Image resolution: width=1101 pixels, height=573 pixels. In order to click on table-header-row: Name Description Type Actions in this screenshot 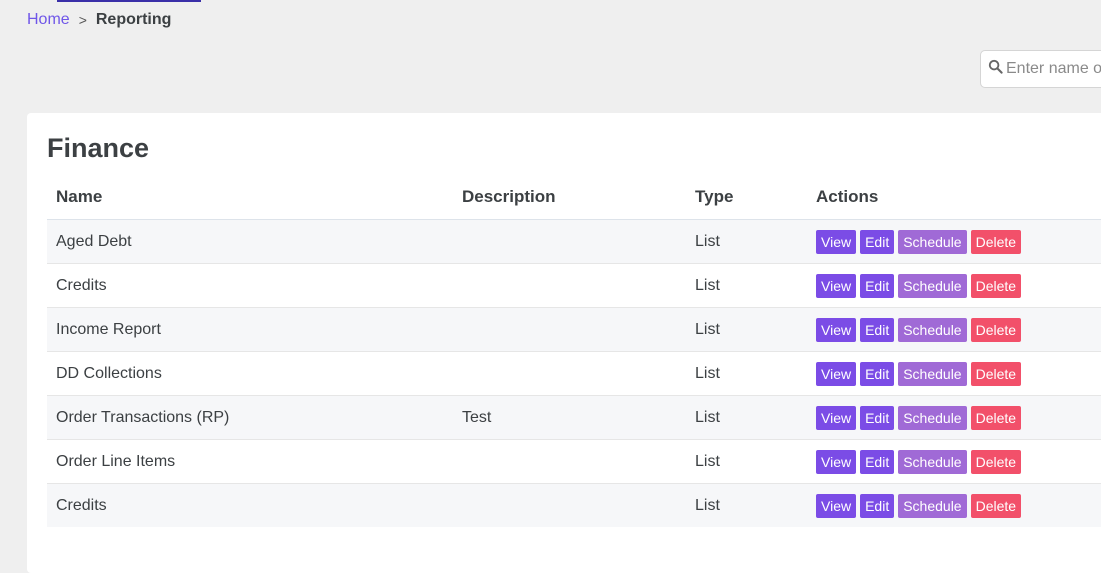, I will do `click(574, 197)`.